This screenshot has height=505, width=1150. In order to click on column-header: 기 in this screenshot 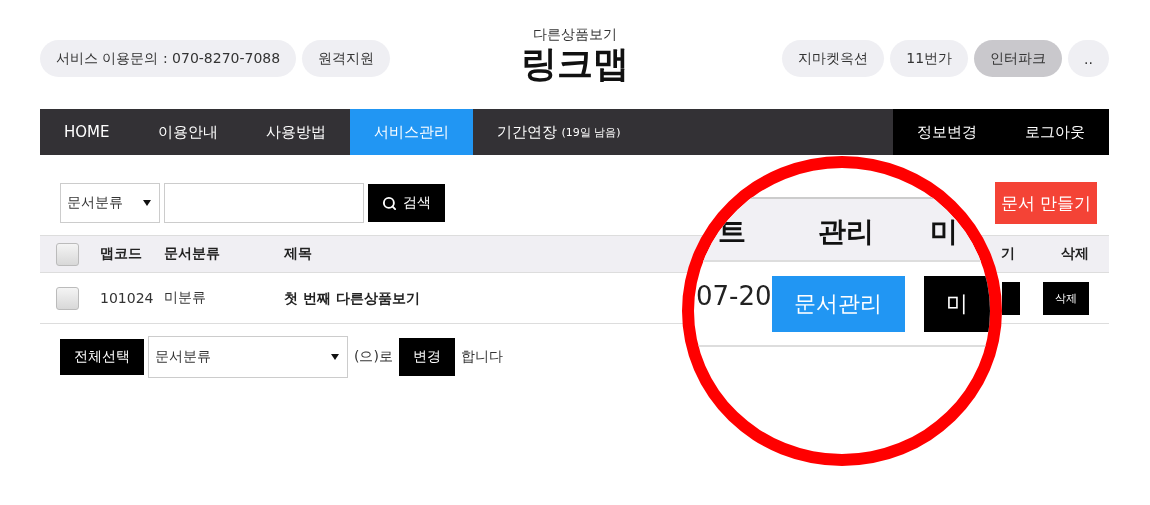, I will do `click(1008, 254)`.